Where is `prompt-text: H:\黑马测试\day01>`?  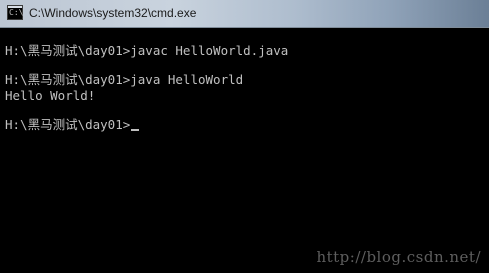
prompt-text: H:\黑马测试\day01> is located at coordinates (68, 124).